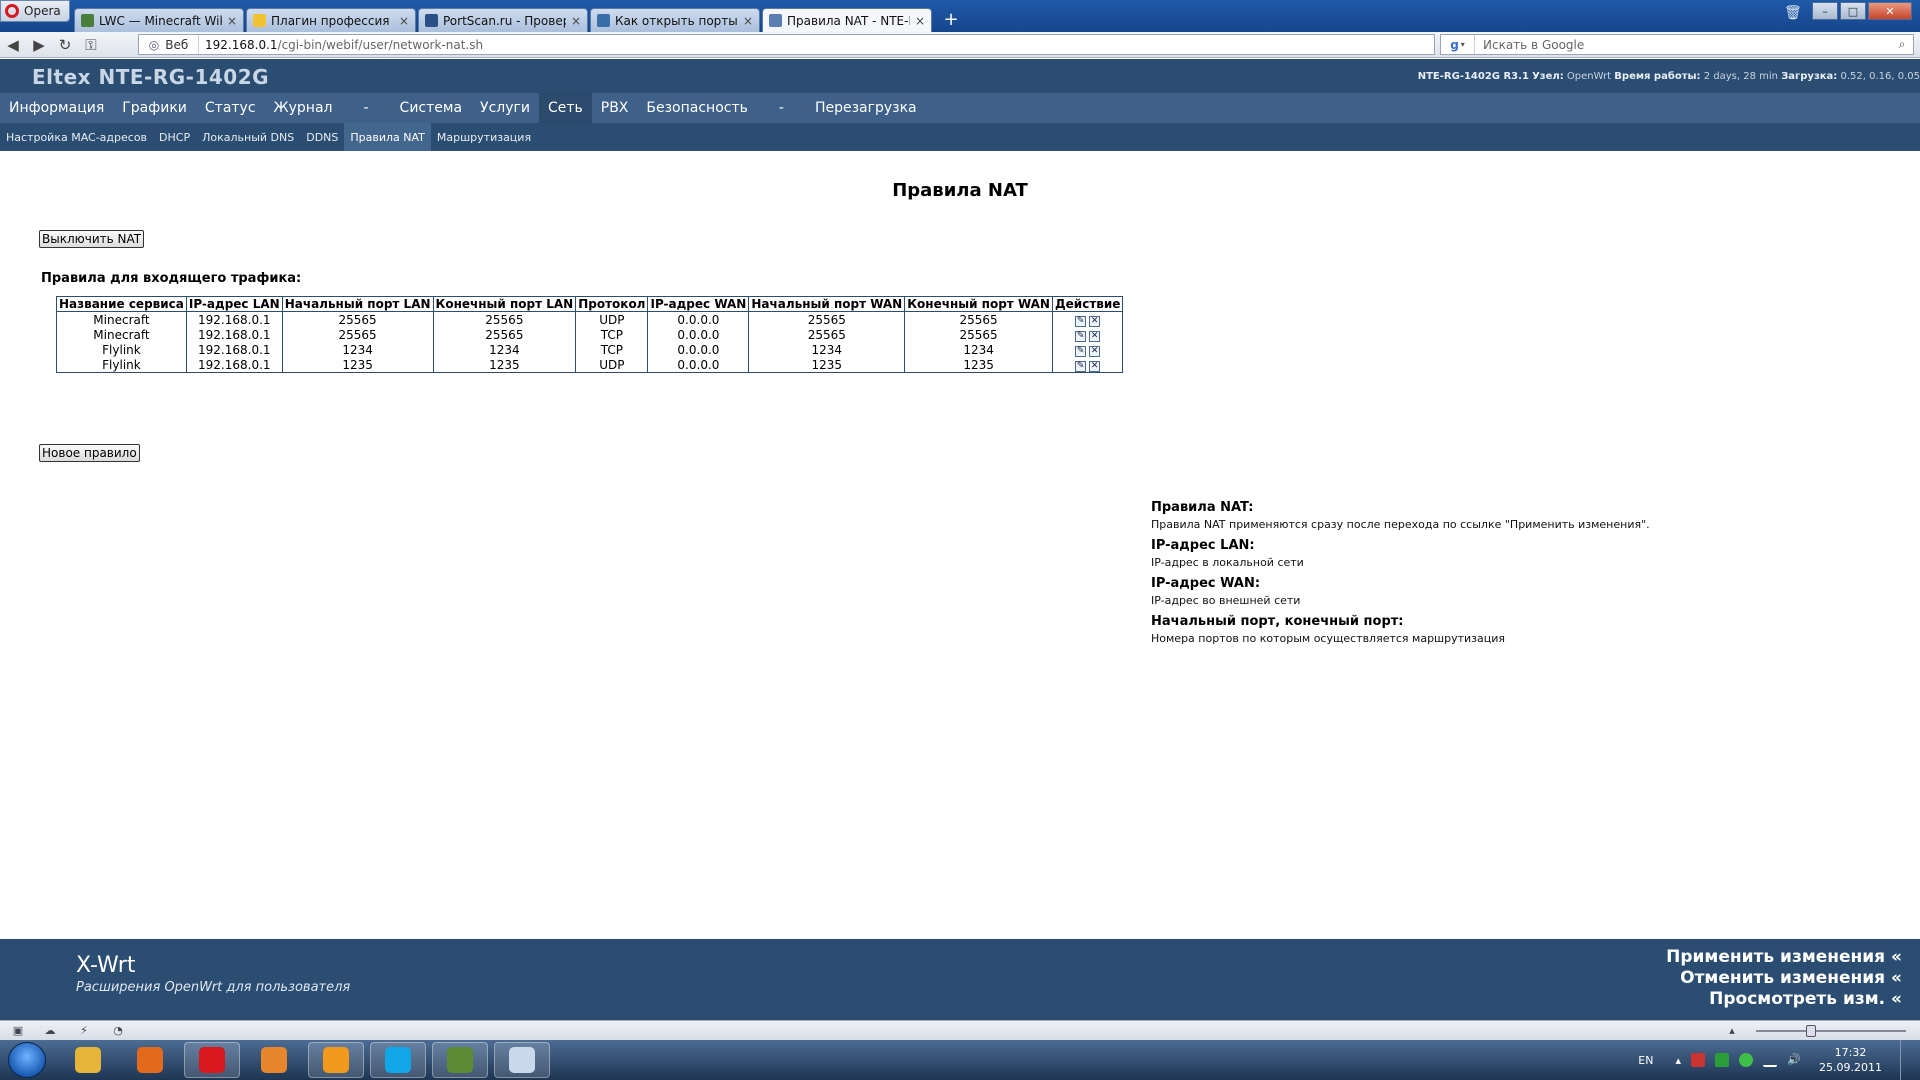 This screenshot has height=1080, width=1920. What do you see at coordinates (18, 1030) in the screenshot?
I see `panel-toggle-icon: ▣` at bounding box center [18, 1030].